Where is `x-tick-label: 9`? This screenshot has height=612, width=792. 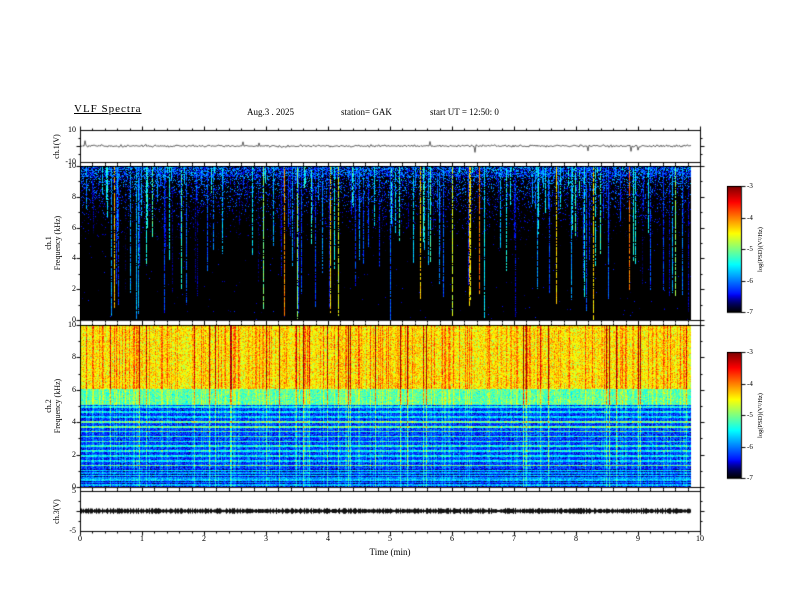 x-tick-label: 9 is located at coordinates (638, 538).